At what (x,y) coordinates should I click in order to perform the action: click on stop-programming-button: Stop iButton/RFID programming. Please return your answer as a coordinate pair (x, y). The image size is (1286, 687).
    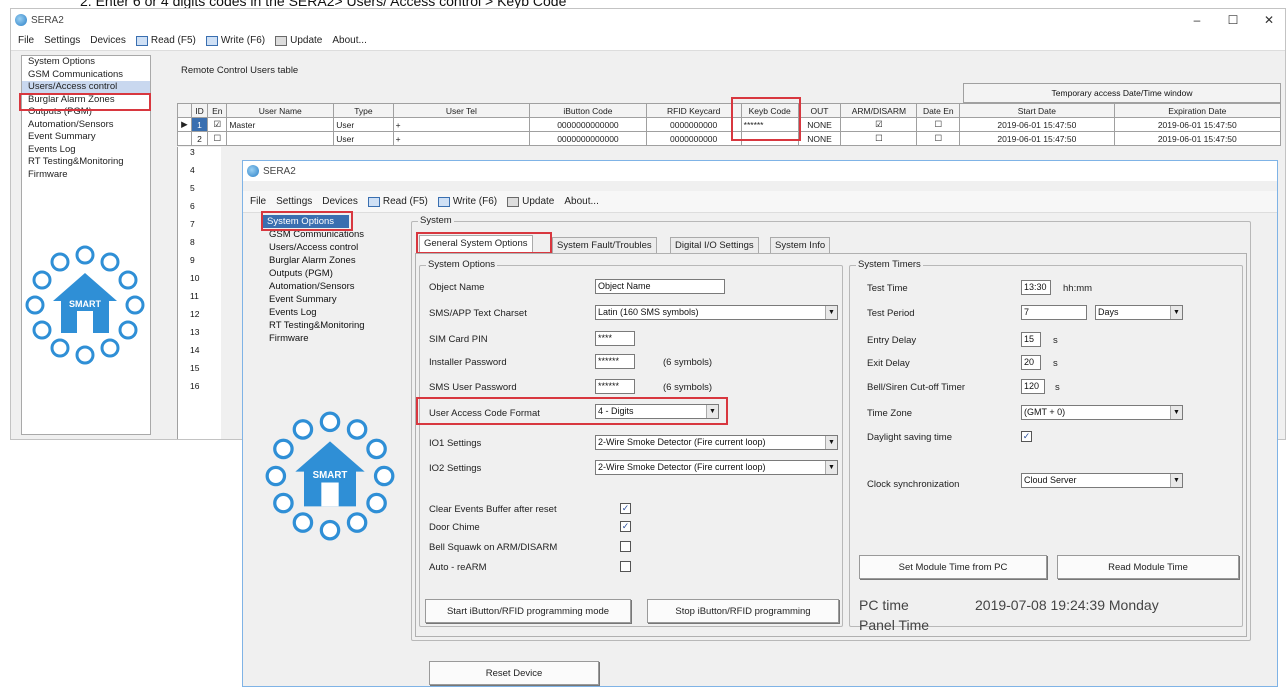
    Looking at the image, I should click on (743, 611).